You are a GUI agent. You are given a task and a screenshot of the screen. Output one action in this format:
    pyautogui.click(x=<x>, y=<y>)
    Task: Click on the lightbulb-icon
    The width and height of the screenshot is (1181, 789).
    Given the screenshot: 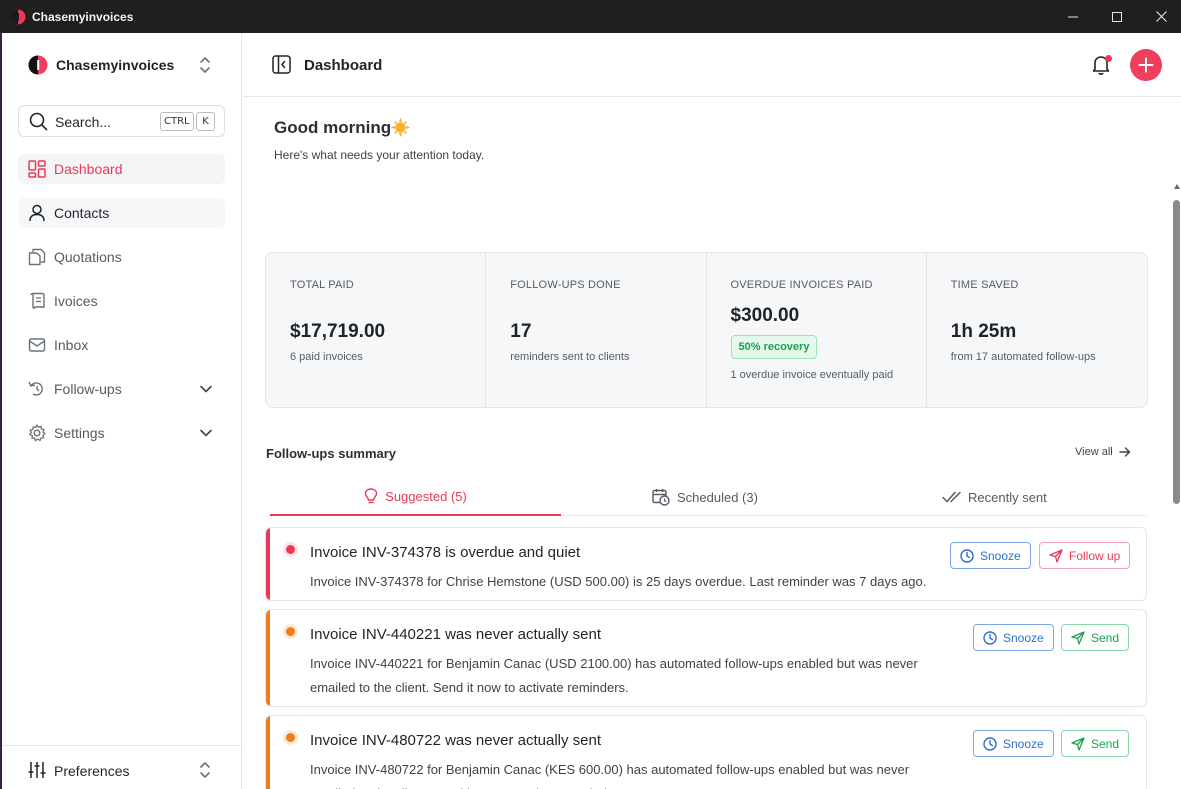 What is the action you would take?
    pyautogui.click(x=371, y=495)
    